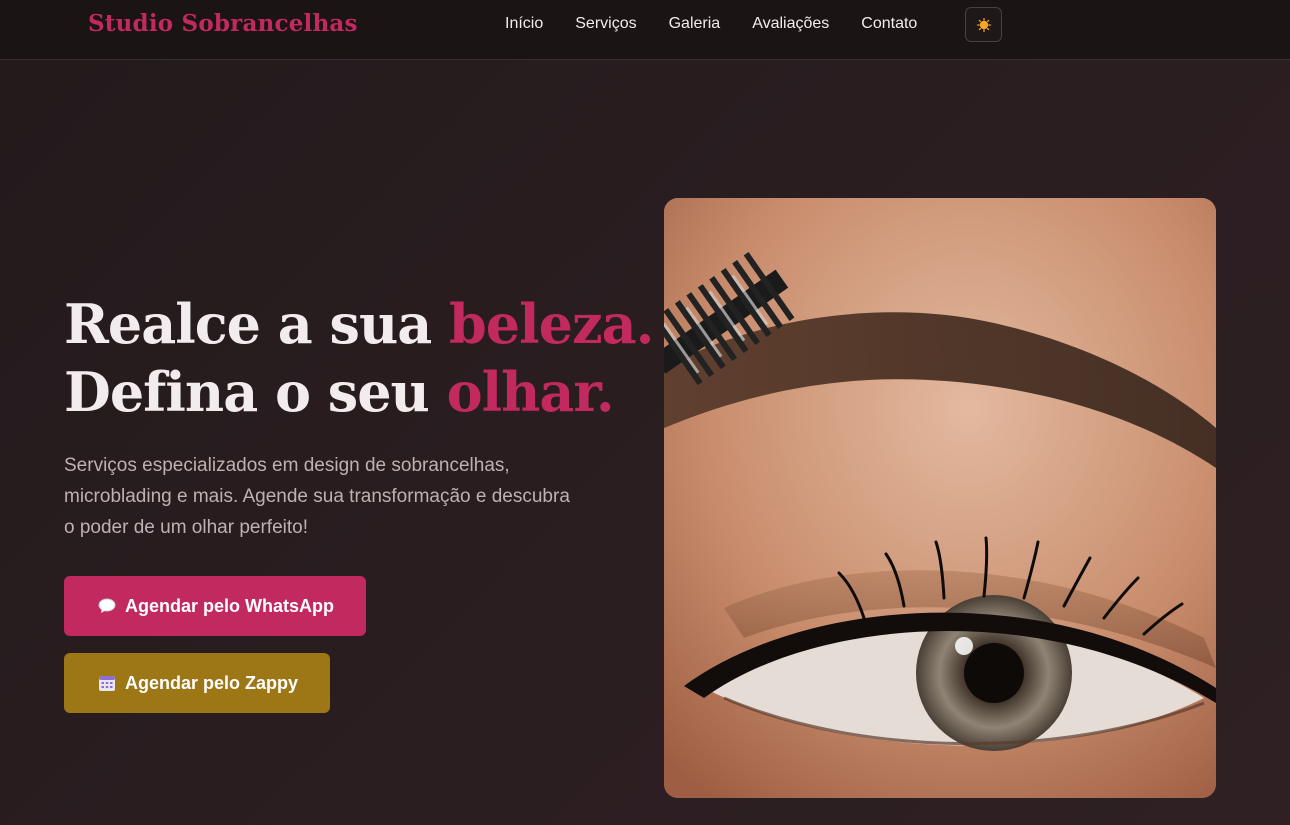  Describe the element at coordinates (530, 392) in the screenshot. I see `hero-title-accent-olhar: olhar.` at that location.